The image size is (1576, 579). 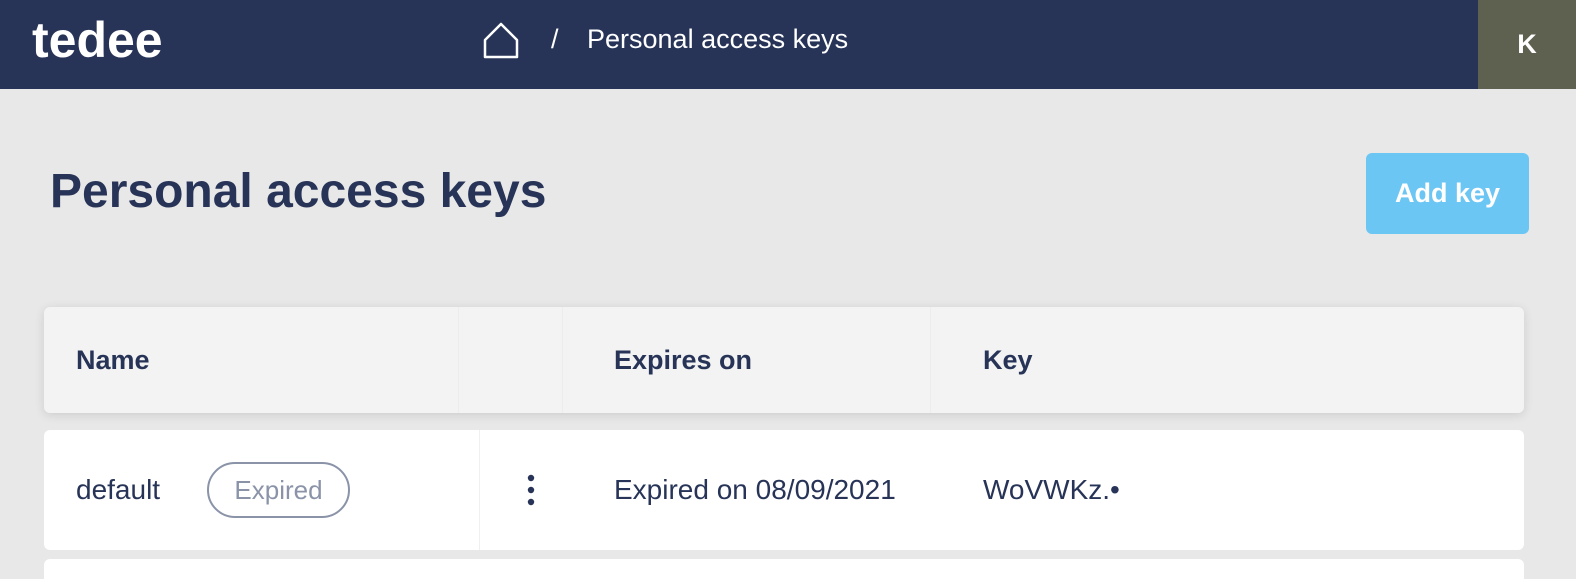 I want to click on tedee-logo: tedee, so click(x=97, y=40).